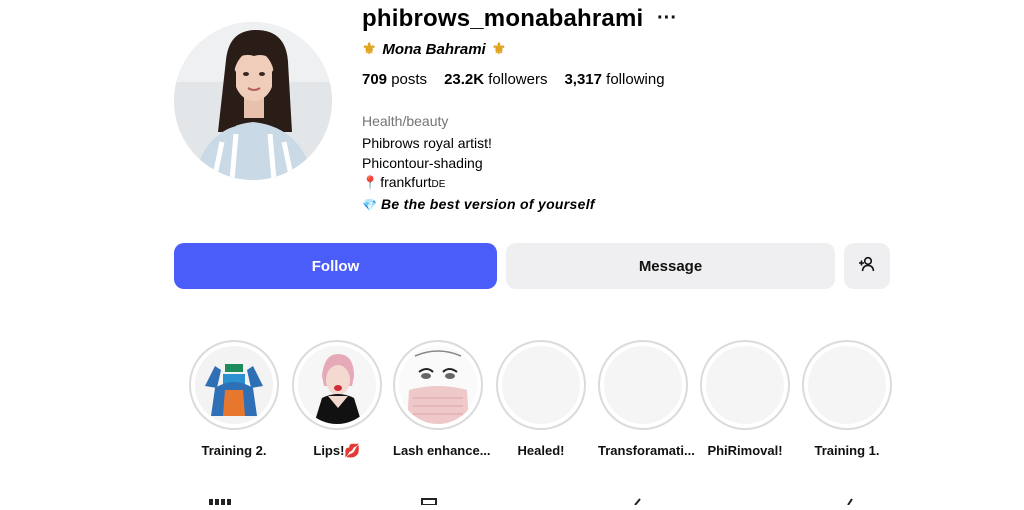  Describe the element at coordinates (253, 101) in the screenshot. I see `profile-avatar` at that location.